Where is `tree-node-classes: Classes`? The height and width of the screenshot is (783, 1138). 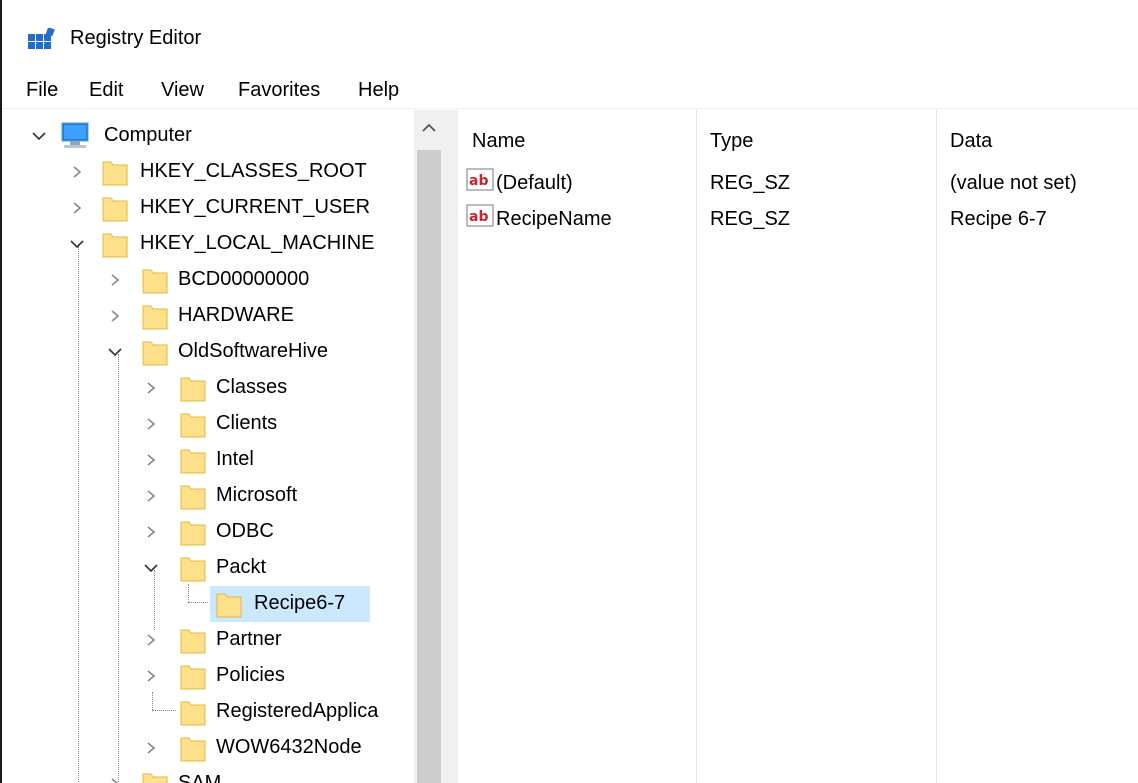 tree-node-classes: Classes is located at coordinates (202, 388).